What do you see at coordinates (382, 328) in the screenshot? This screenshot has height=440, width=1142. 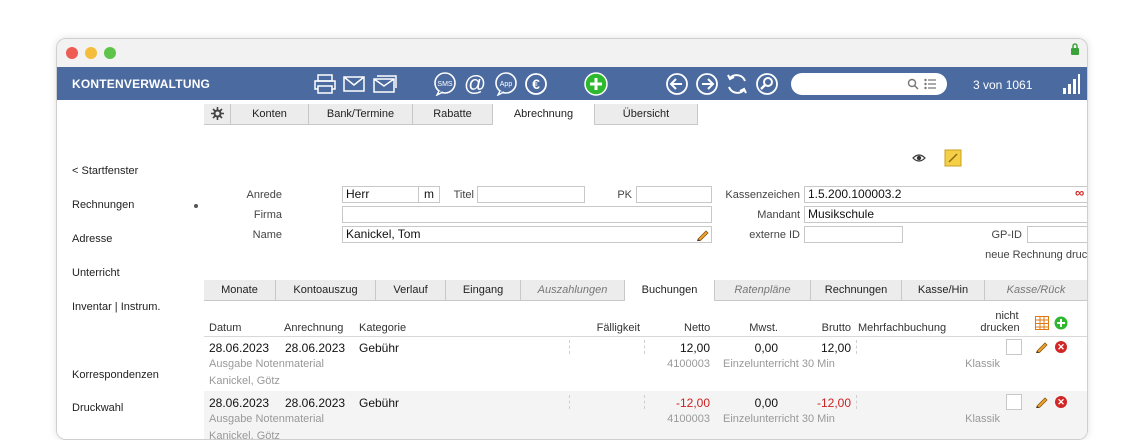 I see `col-kategorie: Kategorie` at bounding box center [382, 328].